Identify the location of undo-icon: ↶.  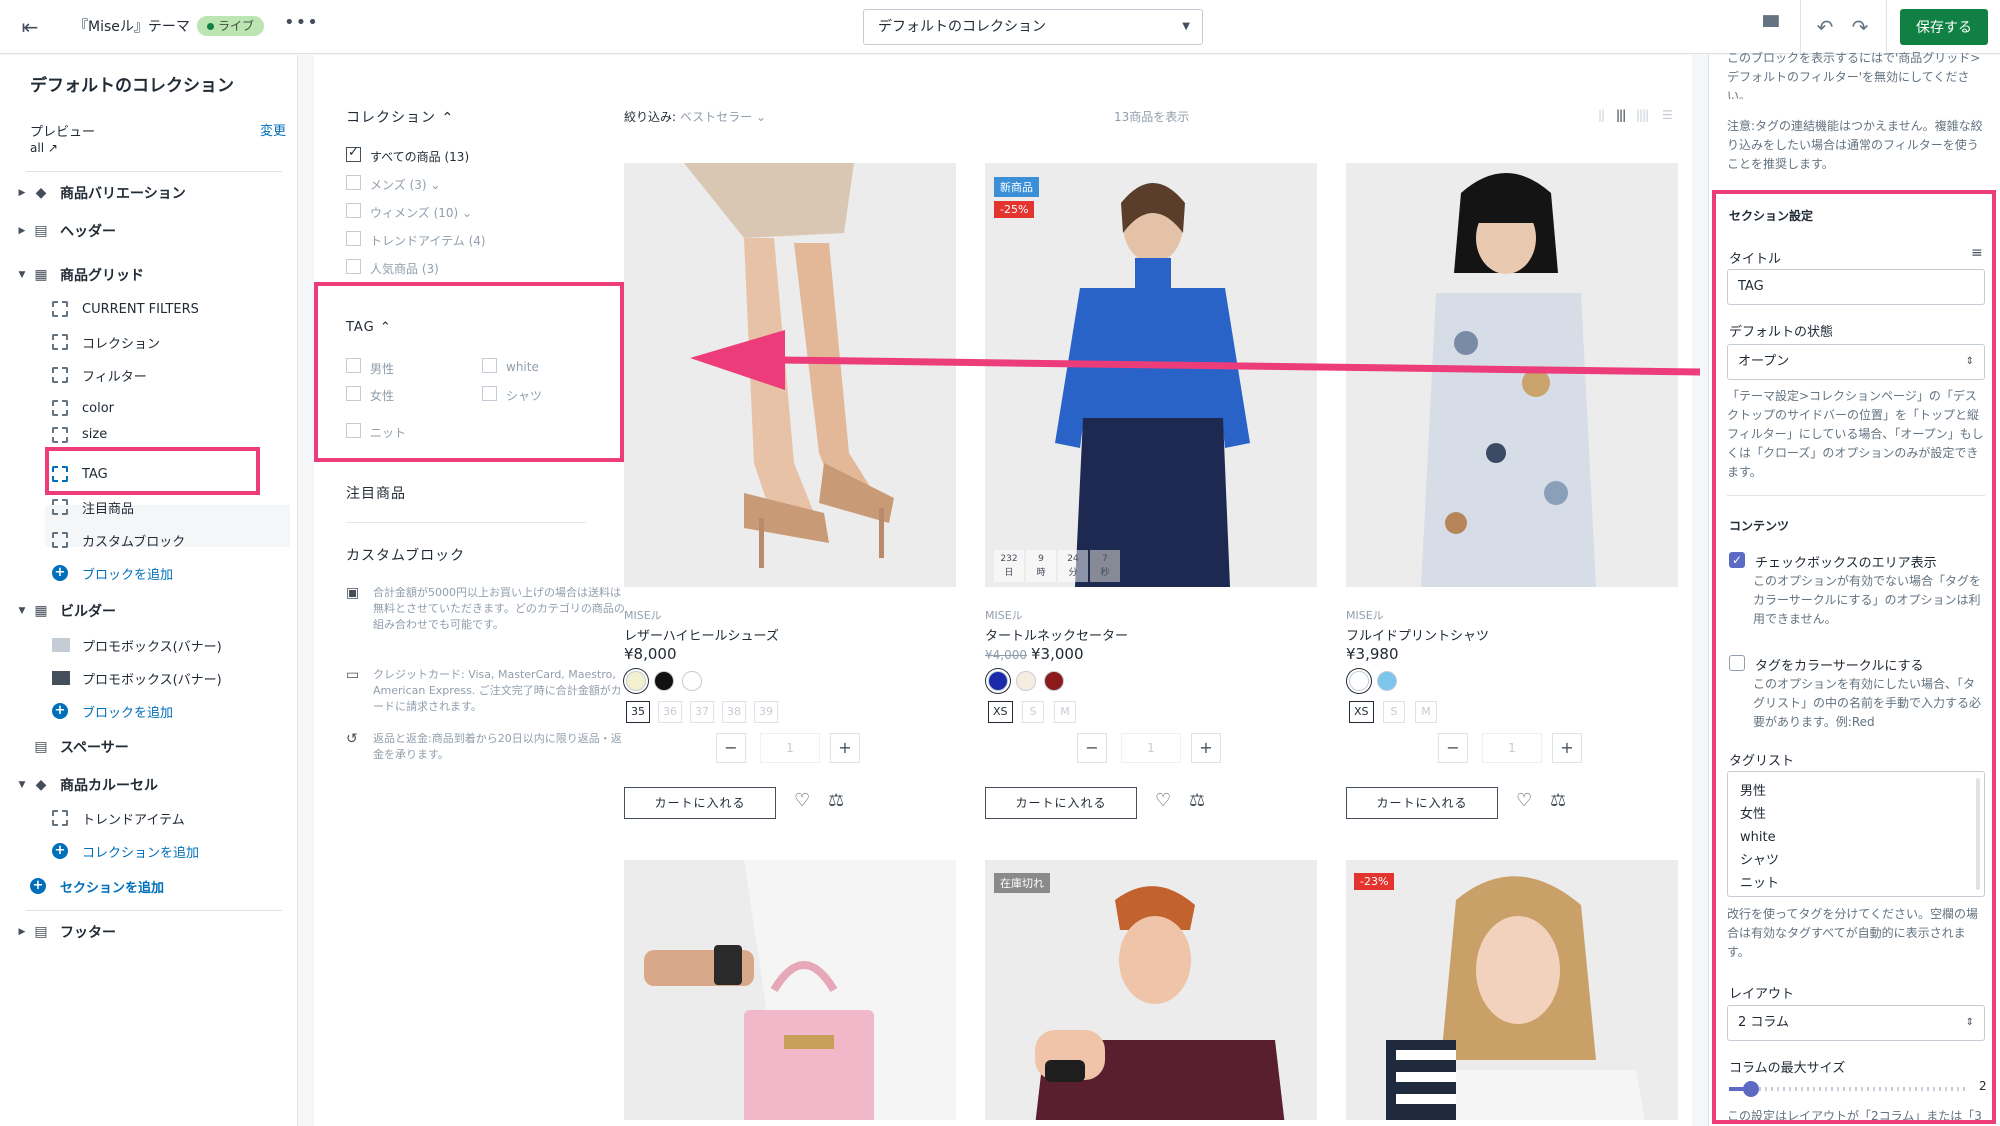
(1825, 27).